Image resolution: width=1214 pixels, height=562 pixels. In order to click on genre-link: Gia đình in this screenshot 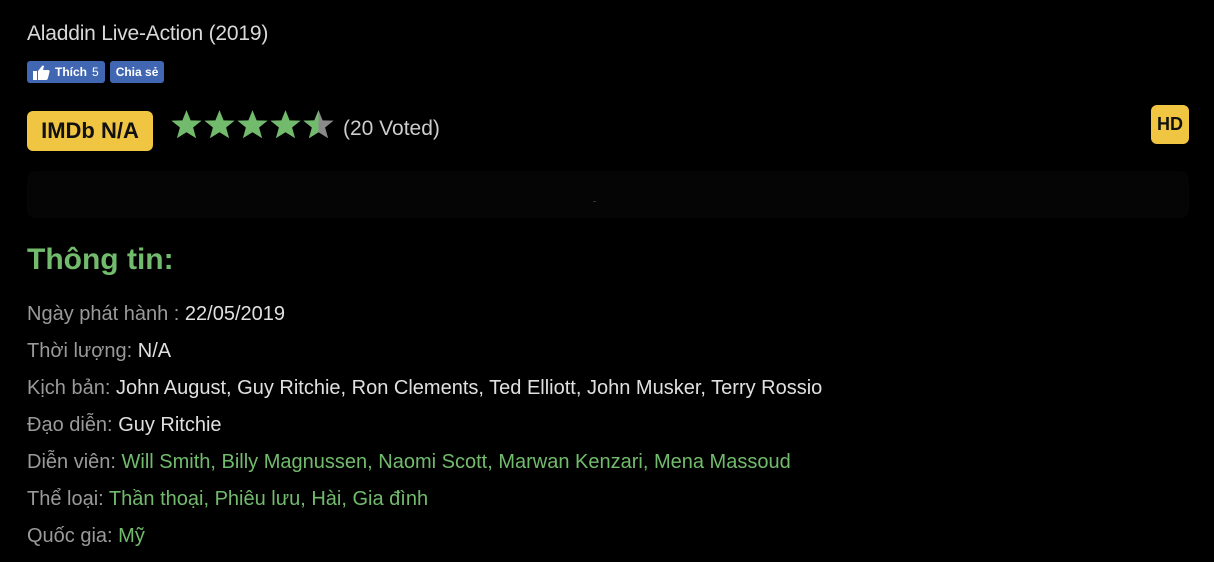, I will do `click(391, 499)`.